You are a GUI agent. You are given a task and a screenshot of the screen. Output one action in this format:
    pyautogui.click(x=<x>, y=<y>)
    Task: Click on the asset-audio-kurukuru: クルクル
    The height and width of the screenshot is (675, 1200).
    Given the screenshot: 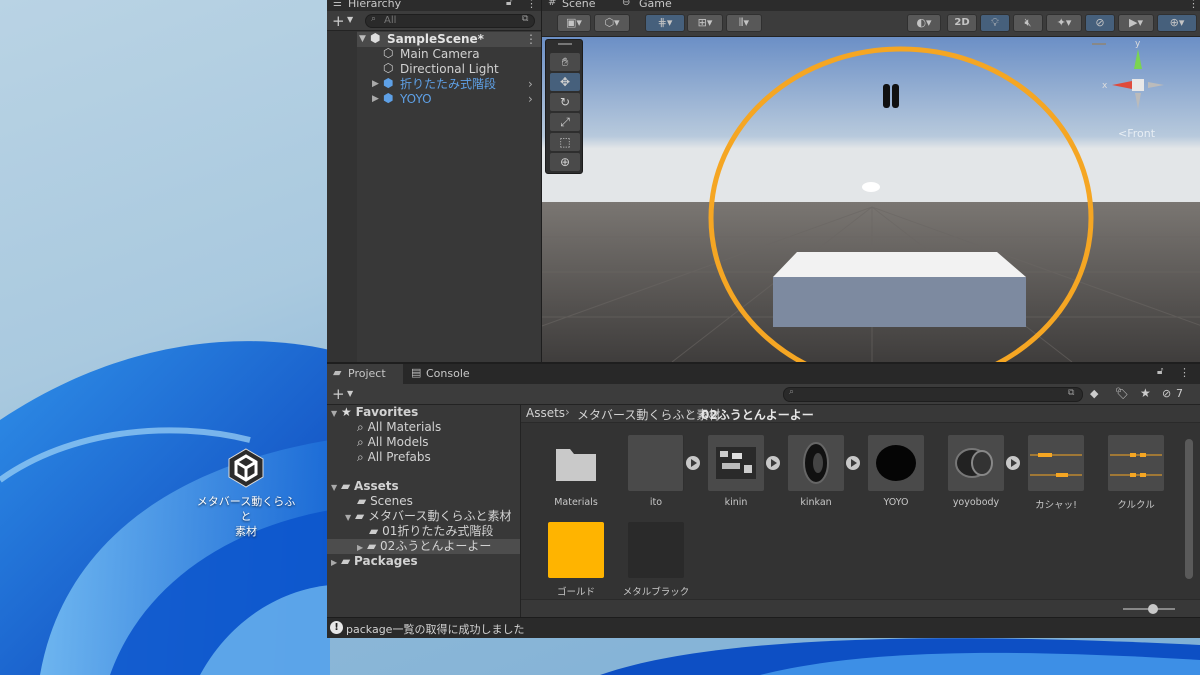 What is the action you would take?
    pyautogui.click(x=1136, y=475)
    